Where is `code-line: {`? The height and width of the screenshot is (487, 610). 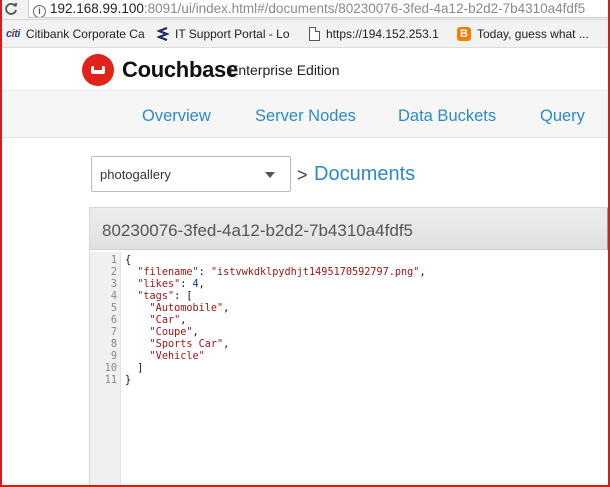 code-line: { is located at coordinates (128, 260).